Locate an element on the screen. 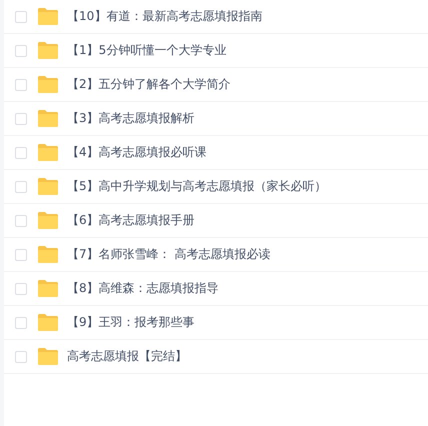 The image size is (428, 426). folder-name: 高考志愿填报【完结】 is located at coordinates (127, 356).